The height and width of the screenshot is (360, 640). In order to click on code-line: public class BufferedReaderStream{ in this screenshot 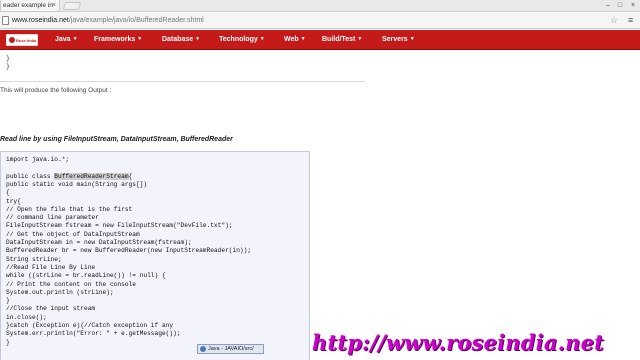, I will do `click(69, 176)`.